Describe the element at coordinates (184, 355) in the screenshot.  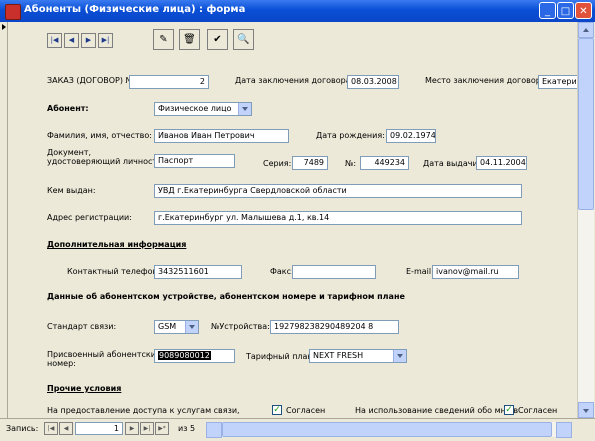
I see `assigned-number-selected-text: 9089080012` at that location.